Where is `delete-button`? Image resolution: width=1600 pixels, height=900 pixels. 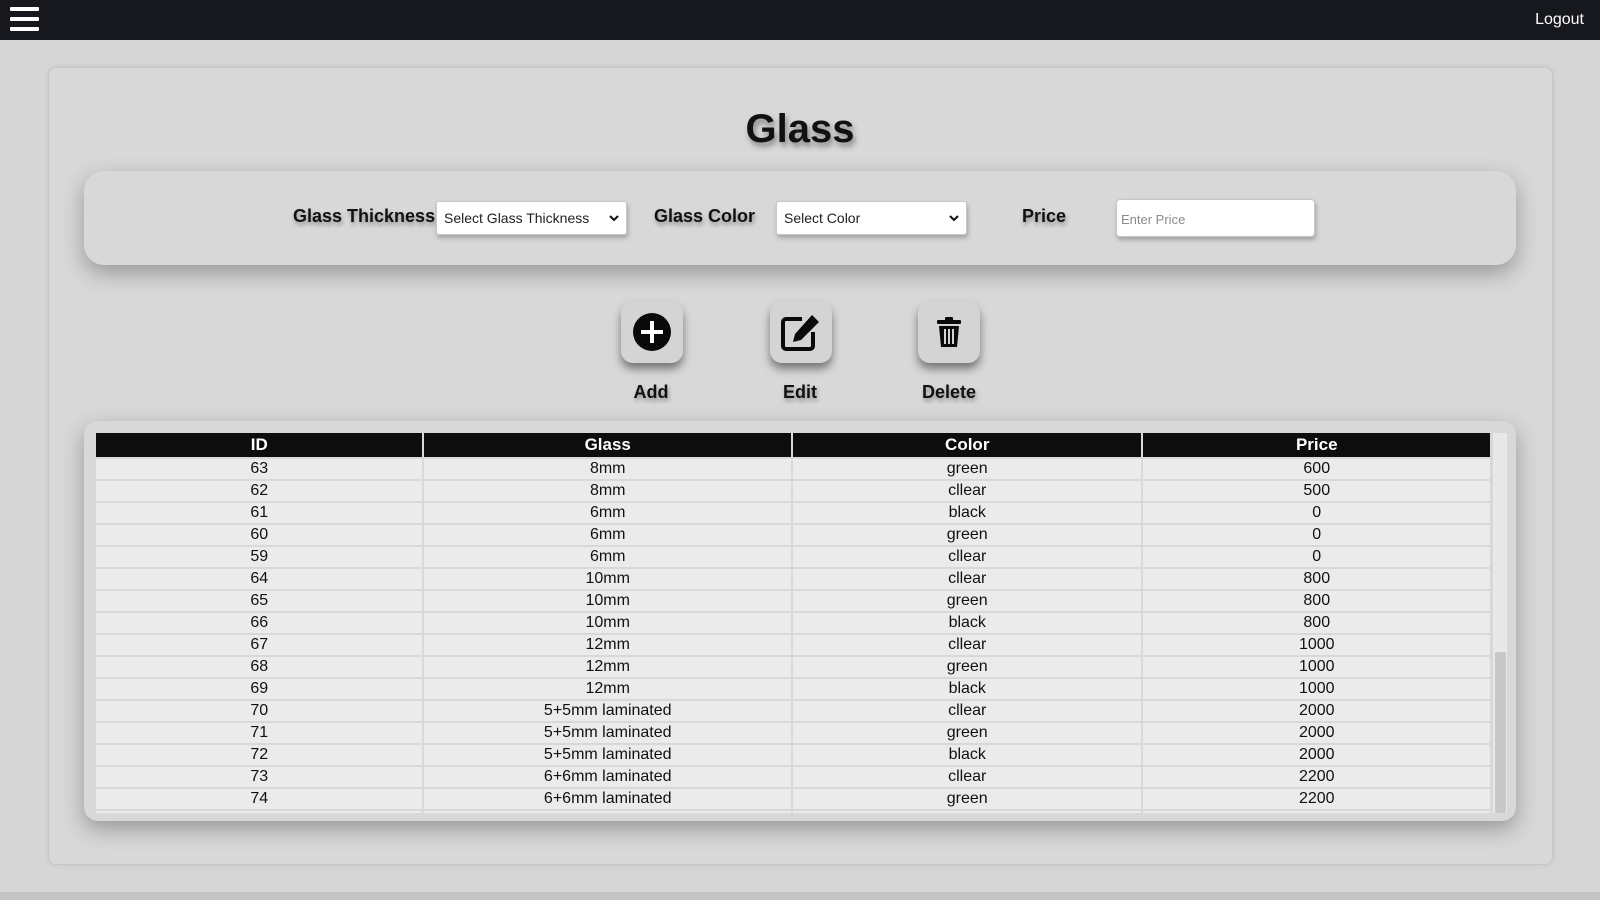 delete-button is located at coordinates (949, 332).